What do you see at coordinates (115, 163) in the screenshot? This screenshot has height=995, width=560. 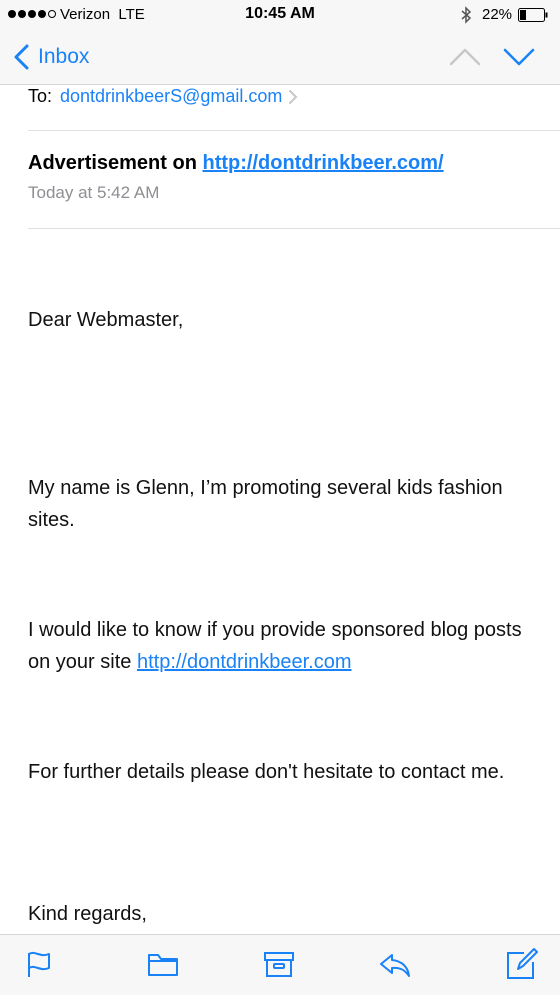 I see `subject-text: Advertisement on` at bounding box center [115, 163].